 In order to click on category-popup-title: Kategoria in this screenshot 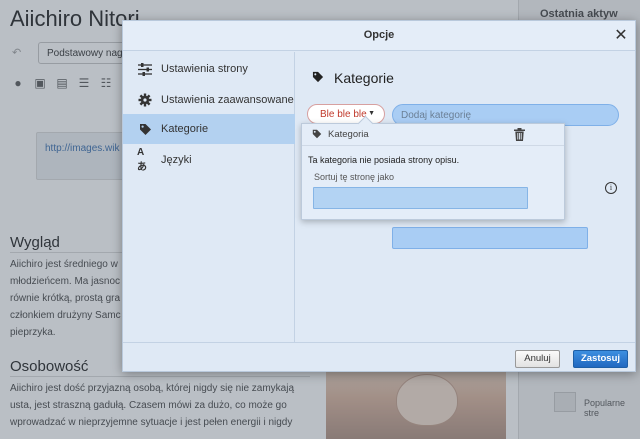, I will do `click(348, 134)`.